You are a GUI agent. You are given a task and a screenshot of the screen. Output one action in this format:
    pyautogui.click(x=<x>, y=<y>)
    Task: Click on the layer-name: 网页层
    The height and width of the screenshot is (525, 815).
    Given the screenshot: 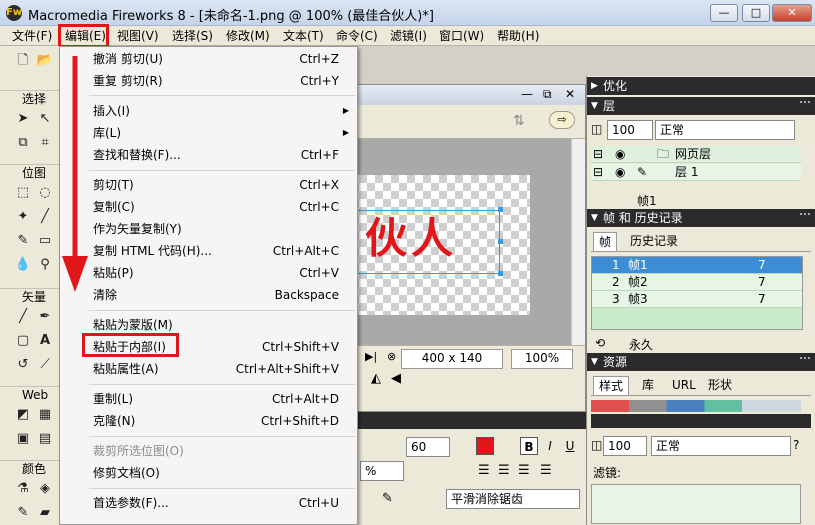 What is the action you would take?
    pyautogui.click(x=693, y=154)
    